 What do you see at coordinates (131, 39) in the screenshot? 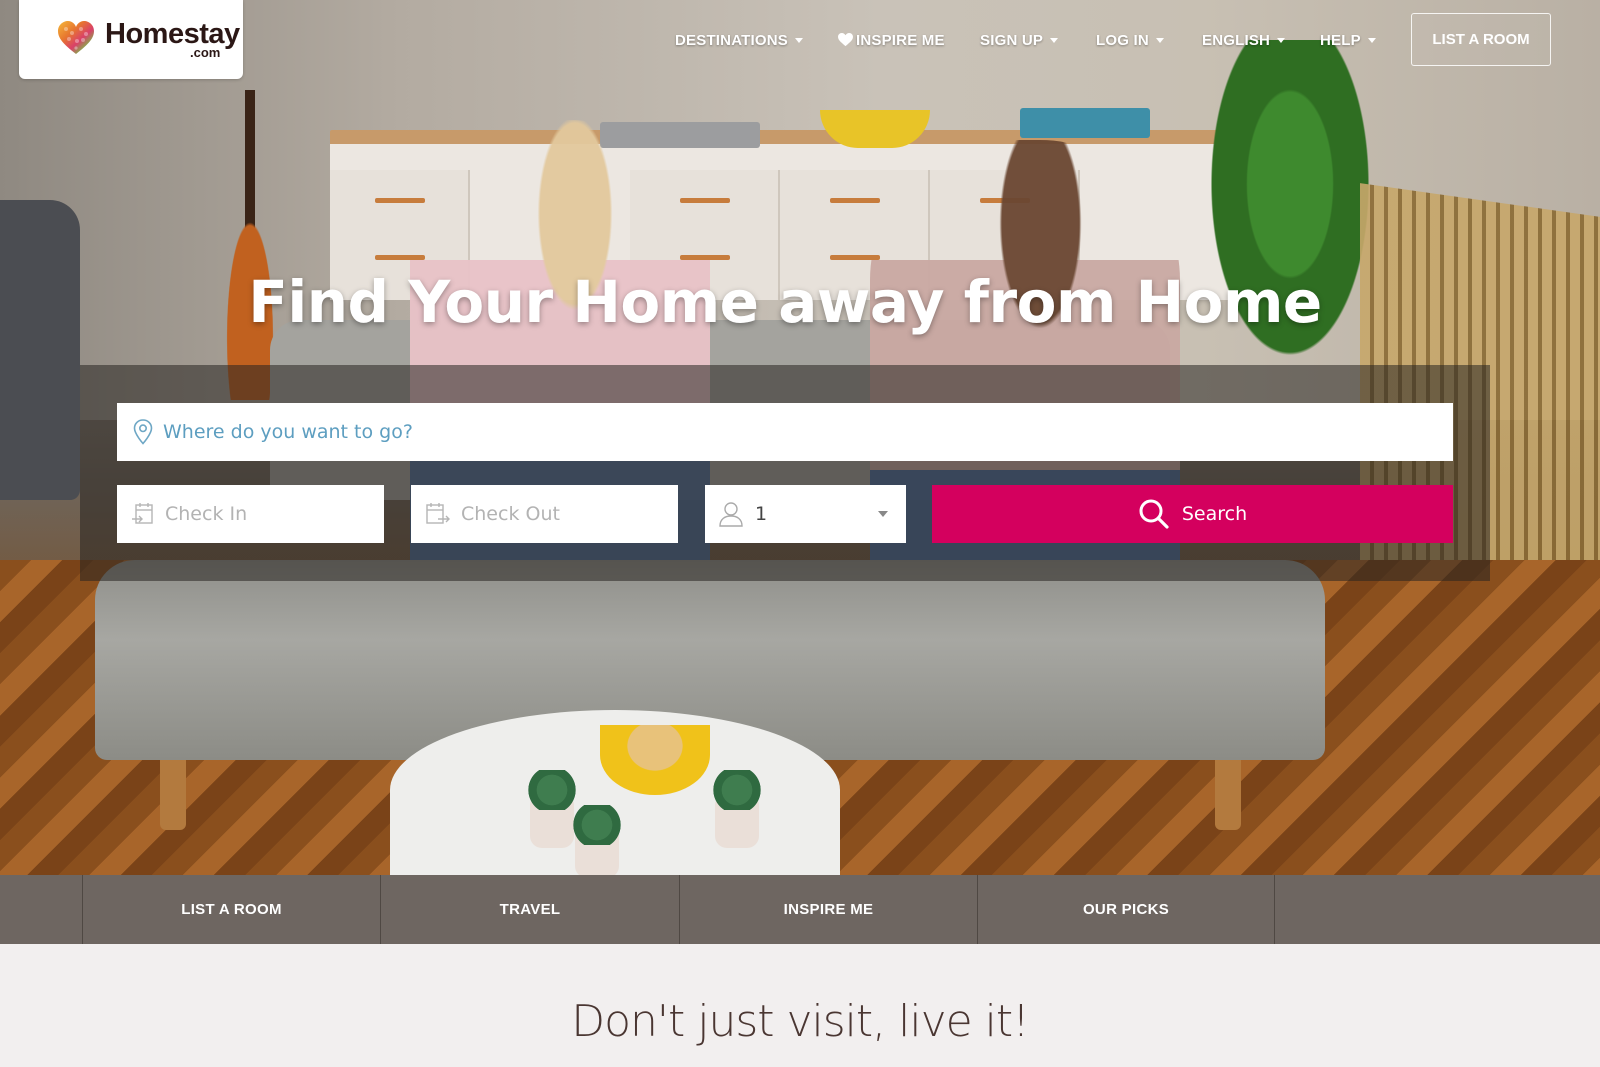
I see `site-logo: Homestay .com` at bounding box center [131, 39].